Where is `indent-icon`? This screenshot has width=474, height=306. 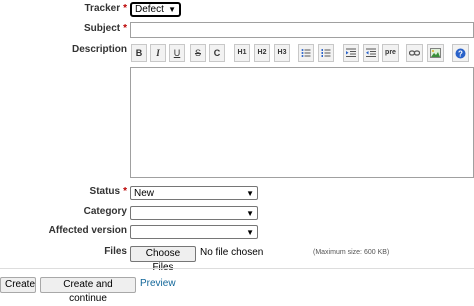 indent-icon is located at coordinates (351, 52).